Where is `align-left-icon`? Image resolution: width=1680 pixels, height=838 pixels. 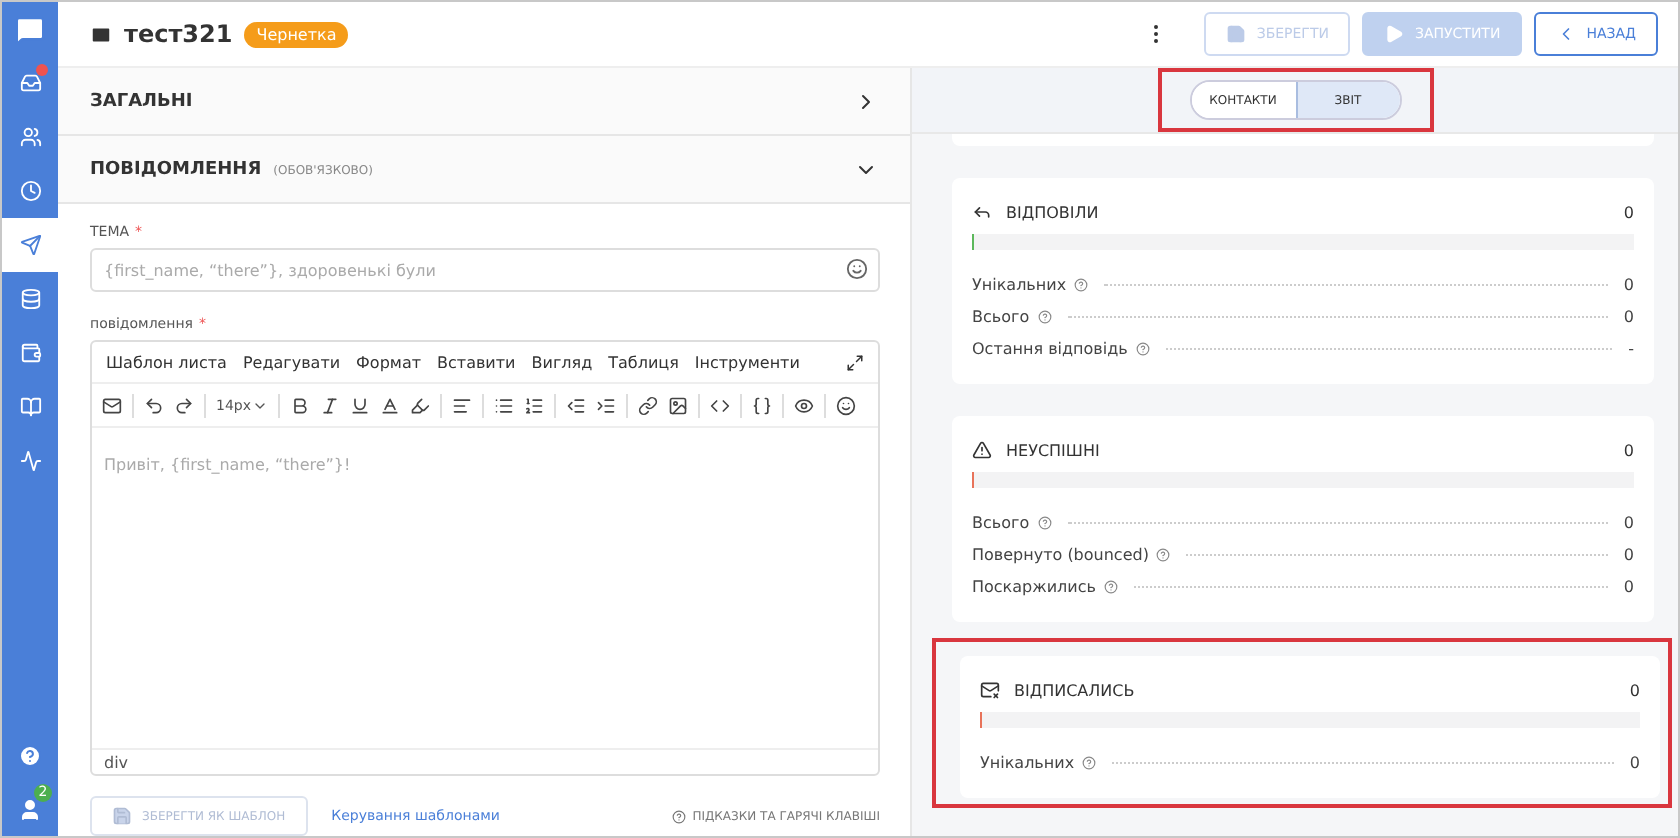
align-left-icon is located at coordinates (461, 405).